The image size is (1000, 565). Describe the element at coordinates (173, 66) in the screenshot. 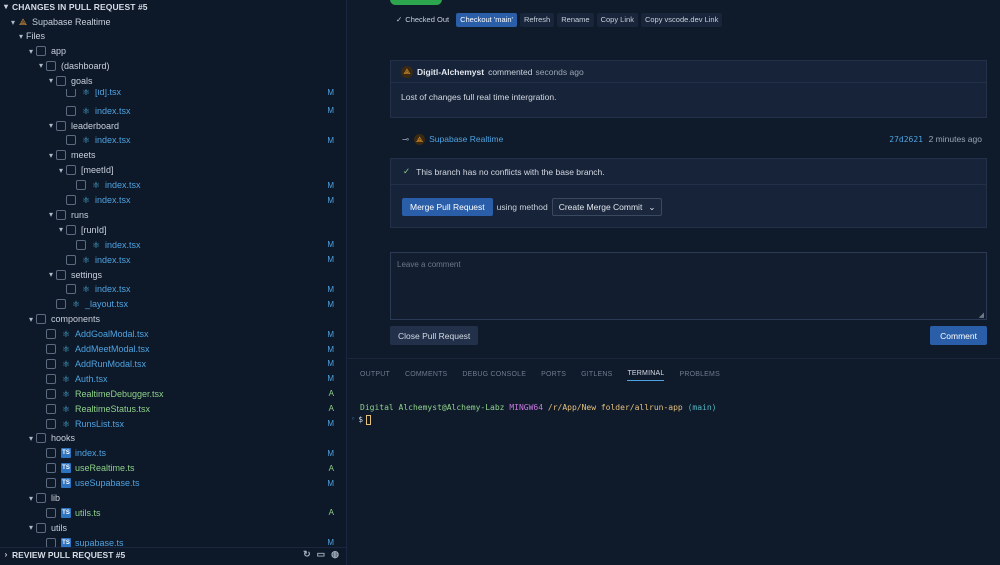

I see `folder-item: ▾ (dashboard)` at that location.